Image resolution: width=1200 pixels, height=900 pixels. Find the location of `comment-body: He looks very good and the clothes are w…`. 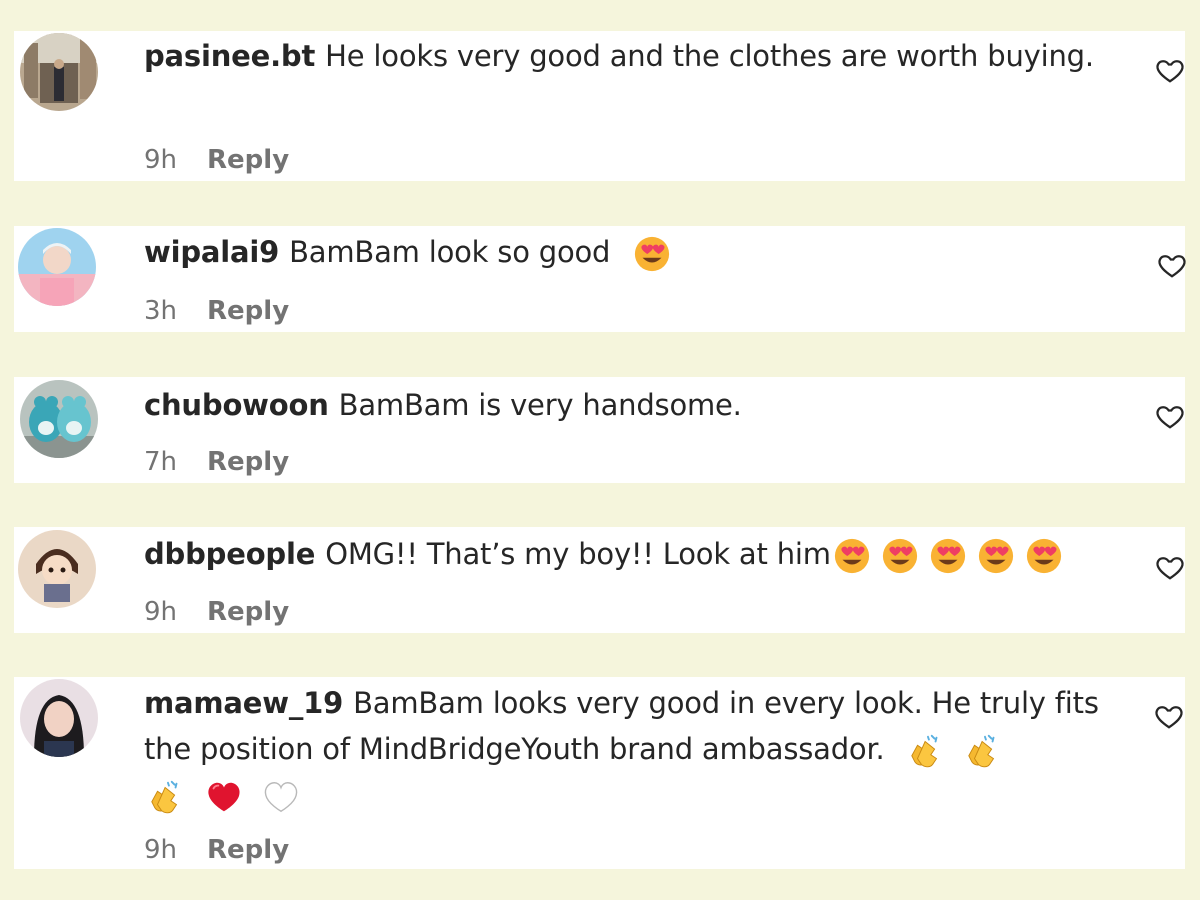

comment-body: He looks very good and the clothes are w… is located at coordinates (709, 56).